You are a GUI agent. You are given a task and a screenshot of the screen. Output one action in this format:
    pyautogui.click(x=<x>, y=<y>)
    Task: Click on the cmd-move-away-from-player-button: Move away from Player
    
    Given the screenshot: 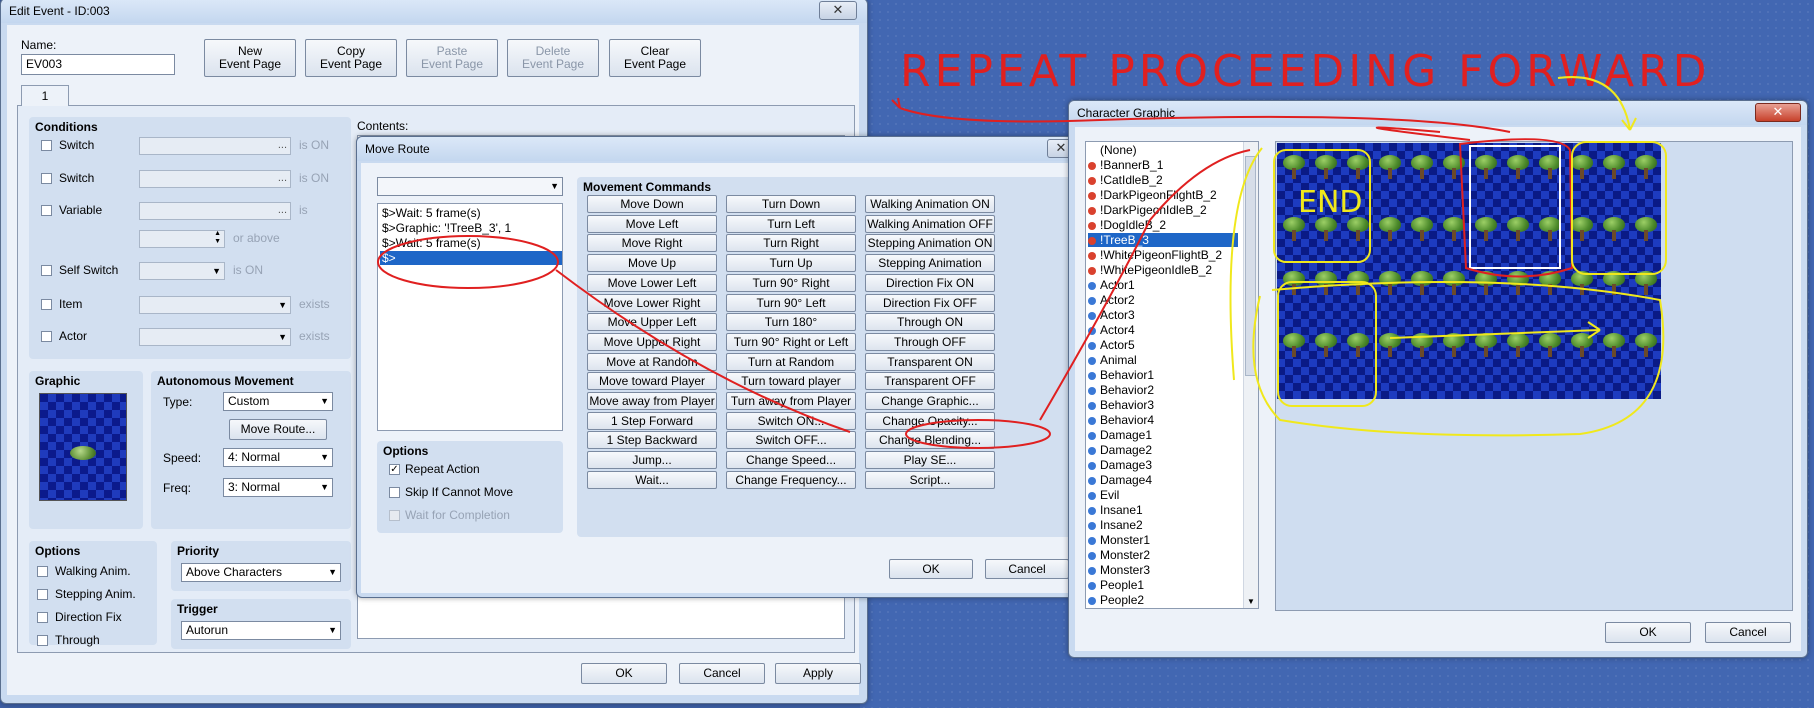 What is the action you would take?
    pyautogui.click(x=652, y=401)
    